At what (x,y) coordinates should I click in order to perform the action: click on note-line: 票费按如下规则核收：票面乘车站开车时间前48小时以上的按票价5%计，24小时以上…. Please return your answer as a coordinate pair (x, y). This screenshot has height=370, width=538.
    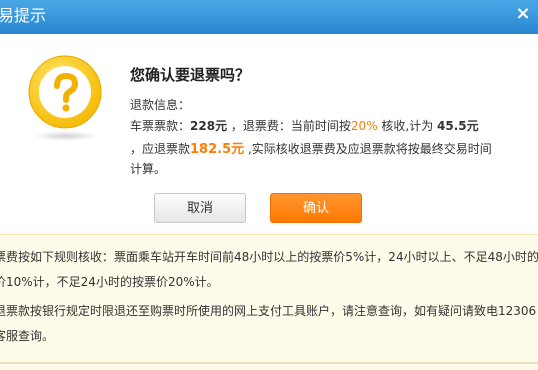
    Looking at the image, I should click on (269, 257).